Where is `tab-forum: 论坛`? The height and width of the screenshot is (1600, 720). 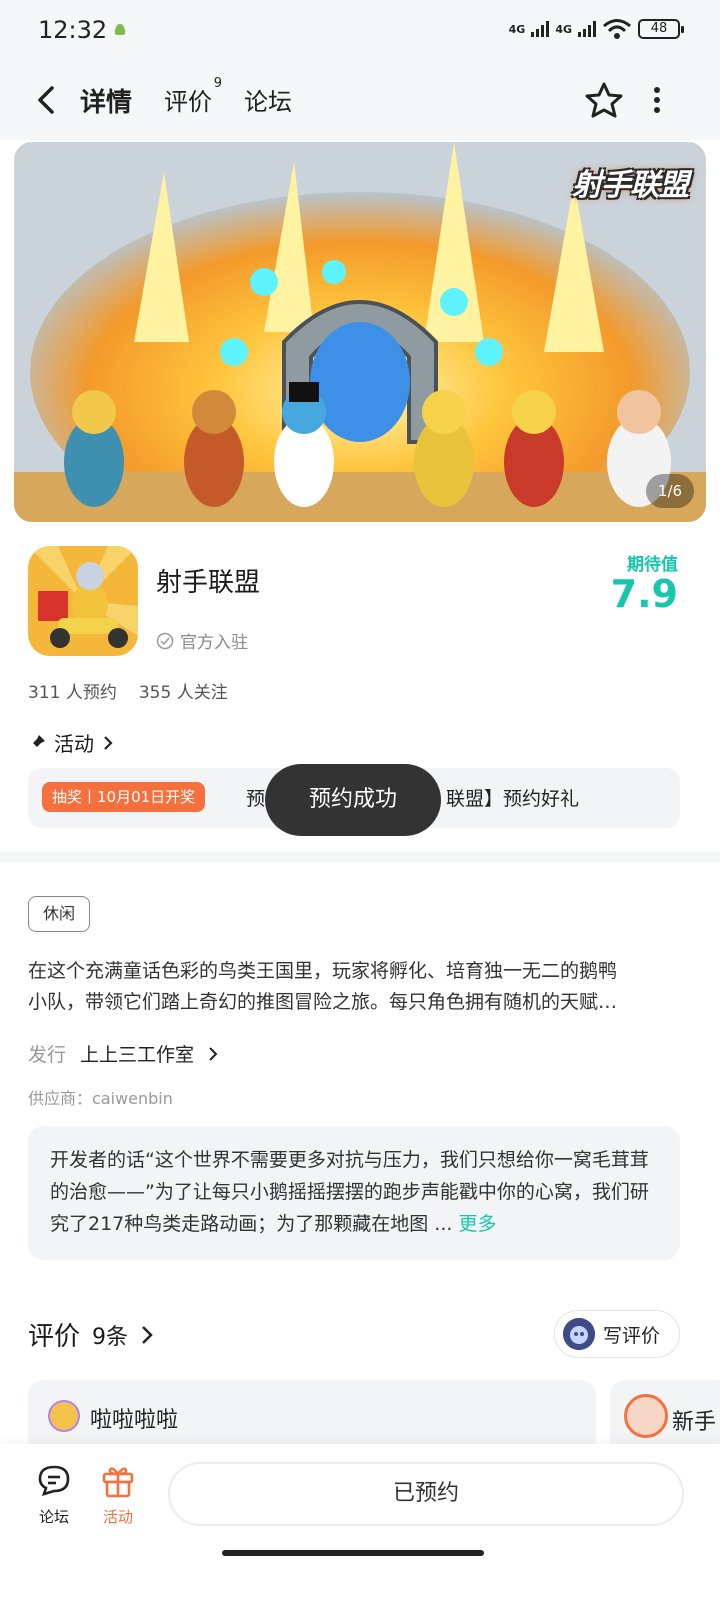 tab-forum: 论坛 is located at coordinates (268, 99).